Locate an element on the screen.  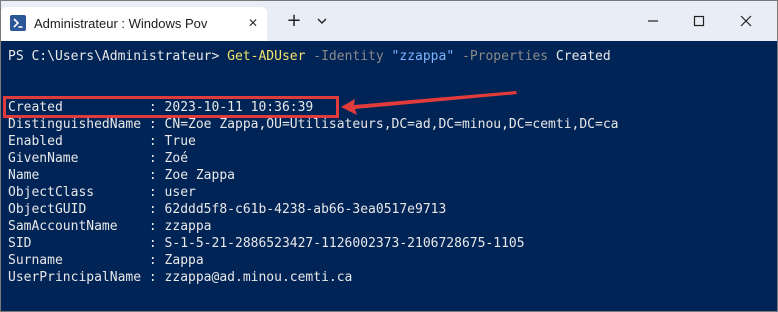
row-key: SID is located at coordinates (75, 243).